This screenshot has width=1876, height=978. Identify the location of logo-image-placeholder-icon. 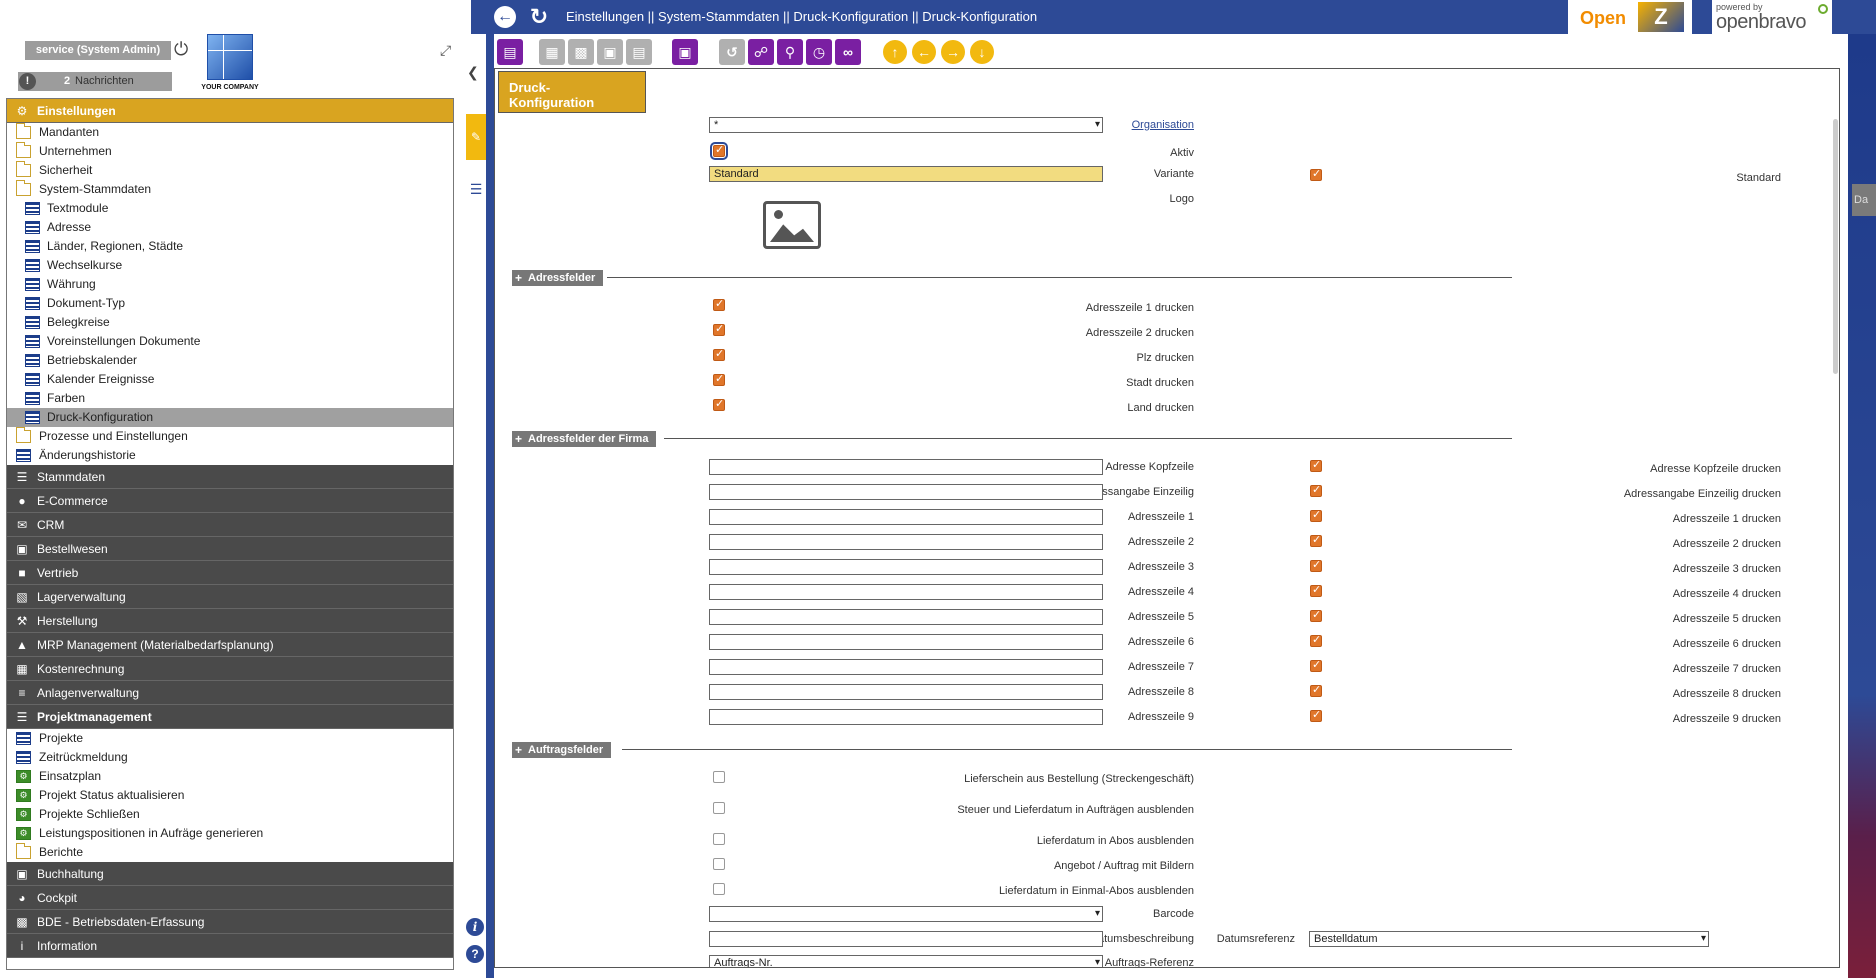
(792, 225).